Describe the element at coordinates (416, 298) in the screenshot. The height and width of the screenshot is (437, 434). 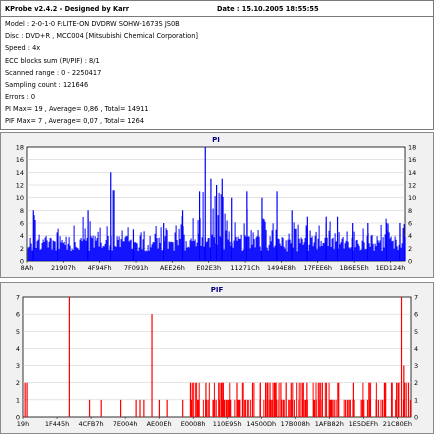
I see `pif-ytick-right: 7` at that location.